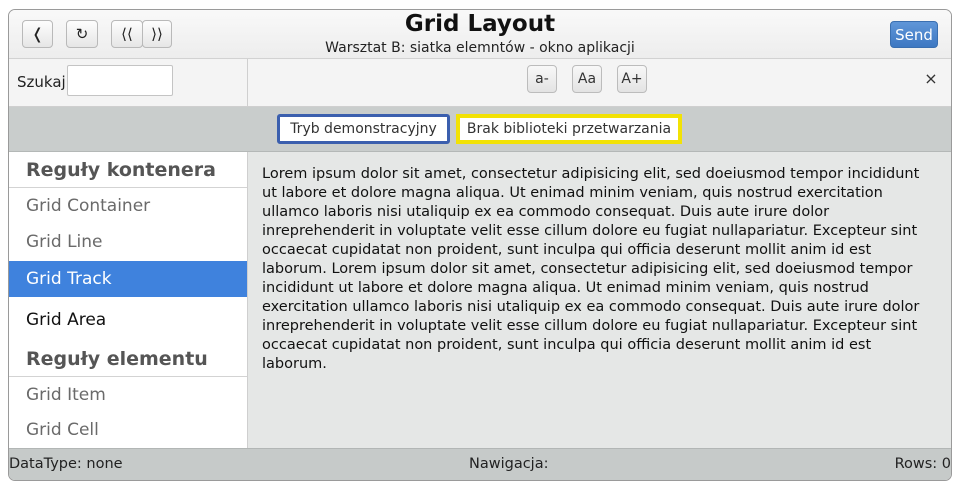  I want to click on sidebar-item-grid-area: Grid Area, so click(128, 320).